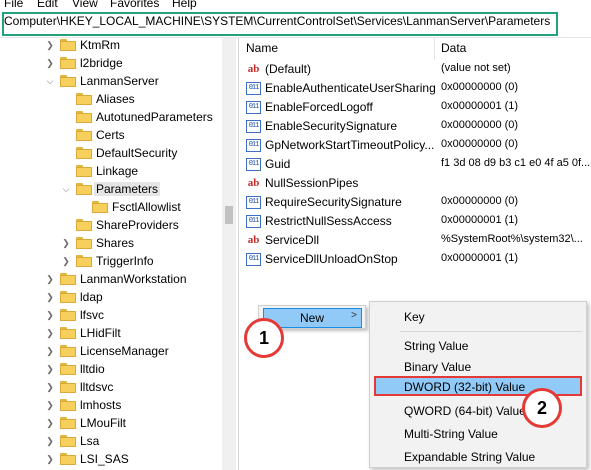 Image resolution: width=591 pixels, height=470 pixels. I want to click on tree-item-label: LSI_SAS, so click(104, 459).